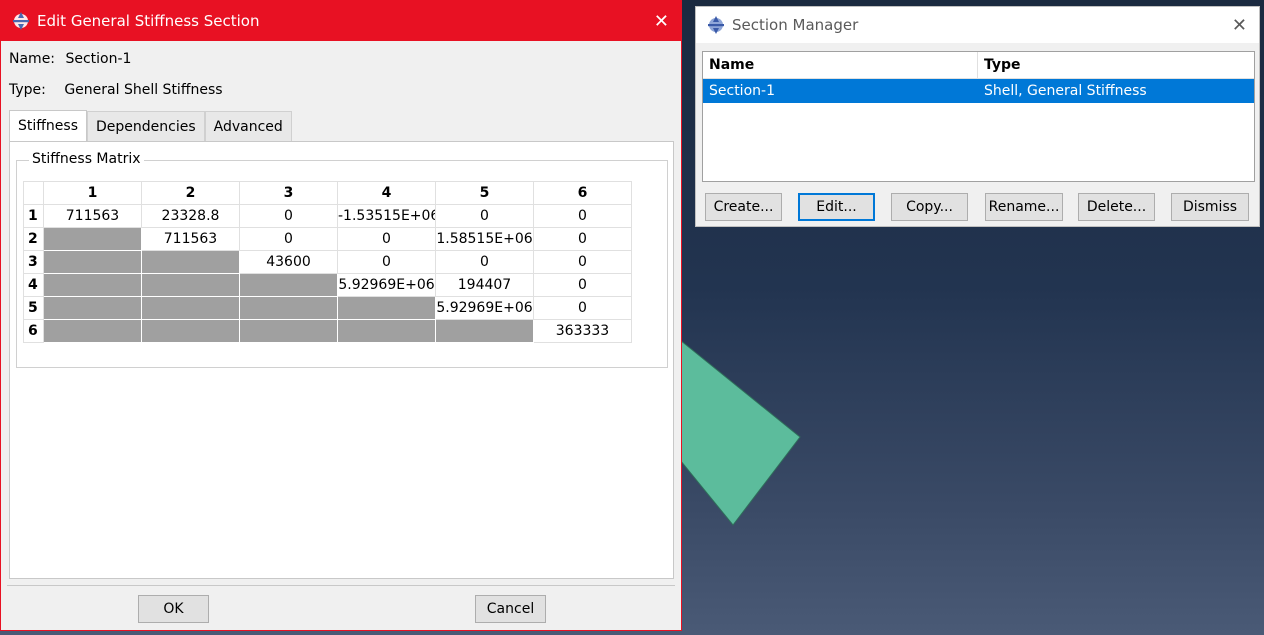 The height and width of the screenshot is (635, 1264). What do you see at coordinates (173, 609) in the screenshot?
I see `ok-button: OK` at bounding box center [173, 609].